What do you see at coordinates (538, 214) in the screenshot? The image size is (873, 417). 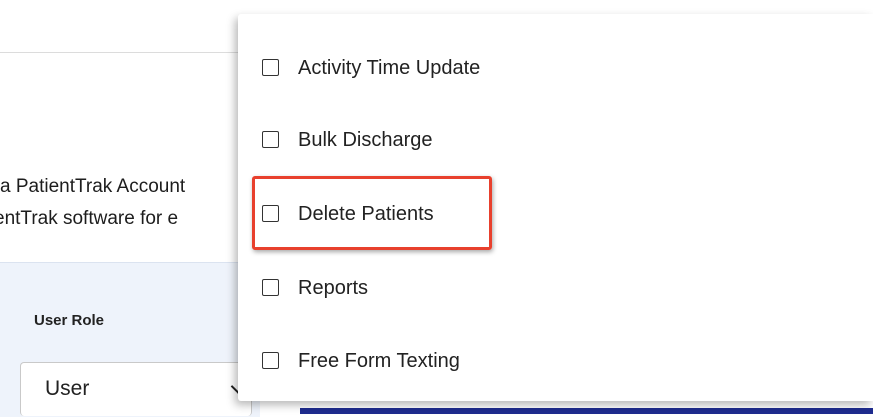 I see `menu-item-delete-patients: Delete Patients` at bounding box center [538, 214].